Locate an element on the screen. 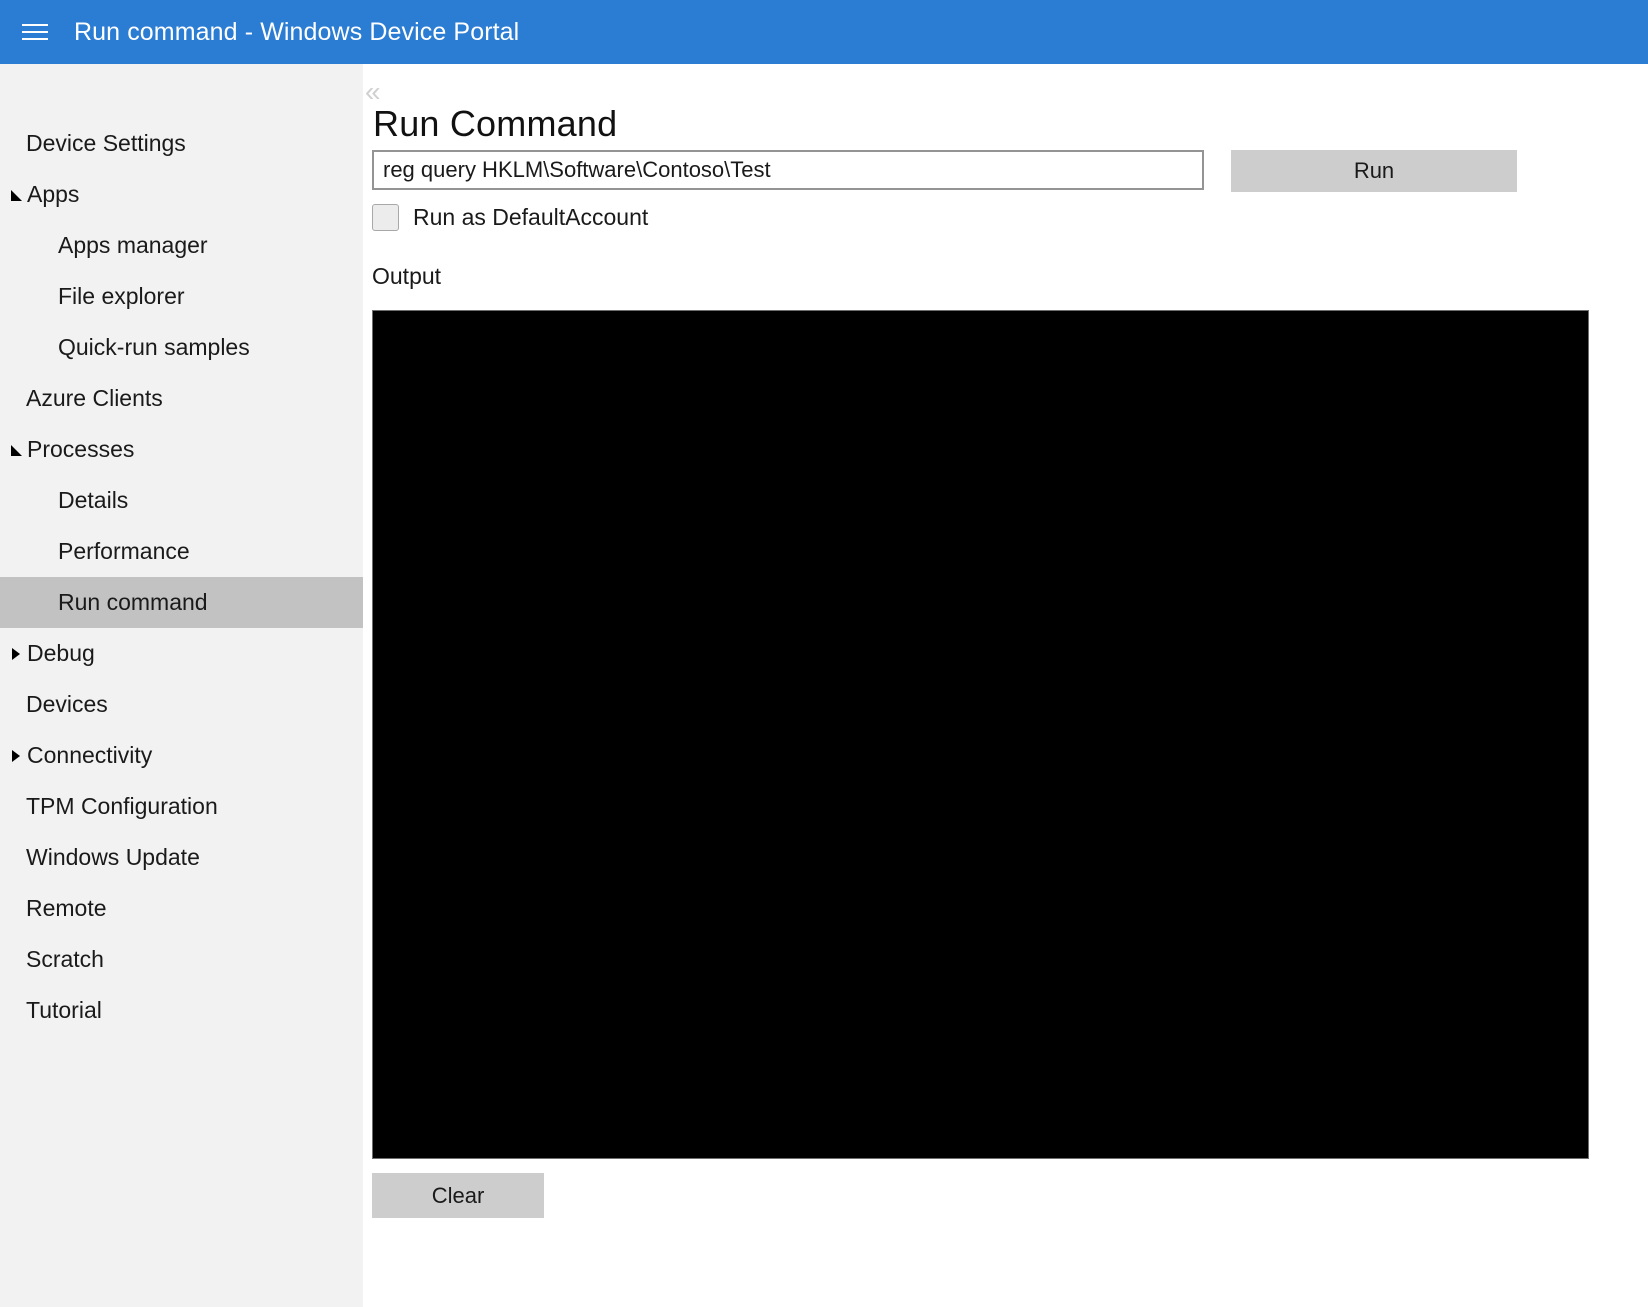 Image resolution: width=1648 pixels, height=1307 pixels. sidebar-item-label: Quick-run samples is located at coordinates (154, 347).